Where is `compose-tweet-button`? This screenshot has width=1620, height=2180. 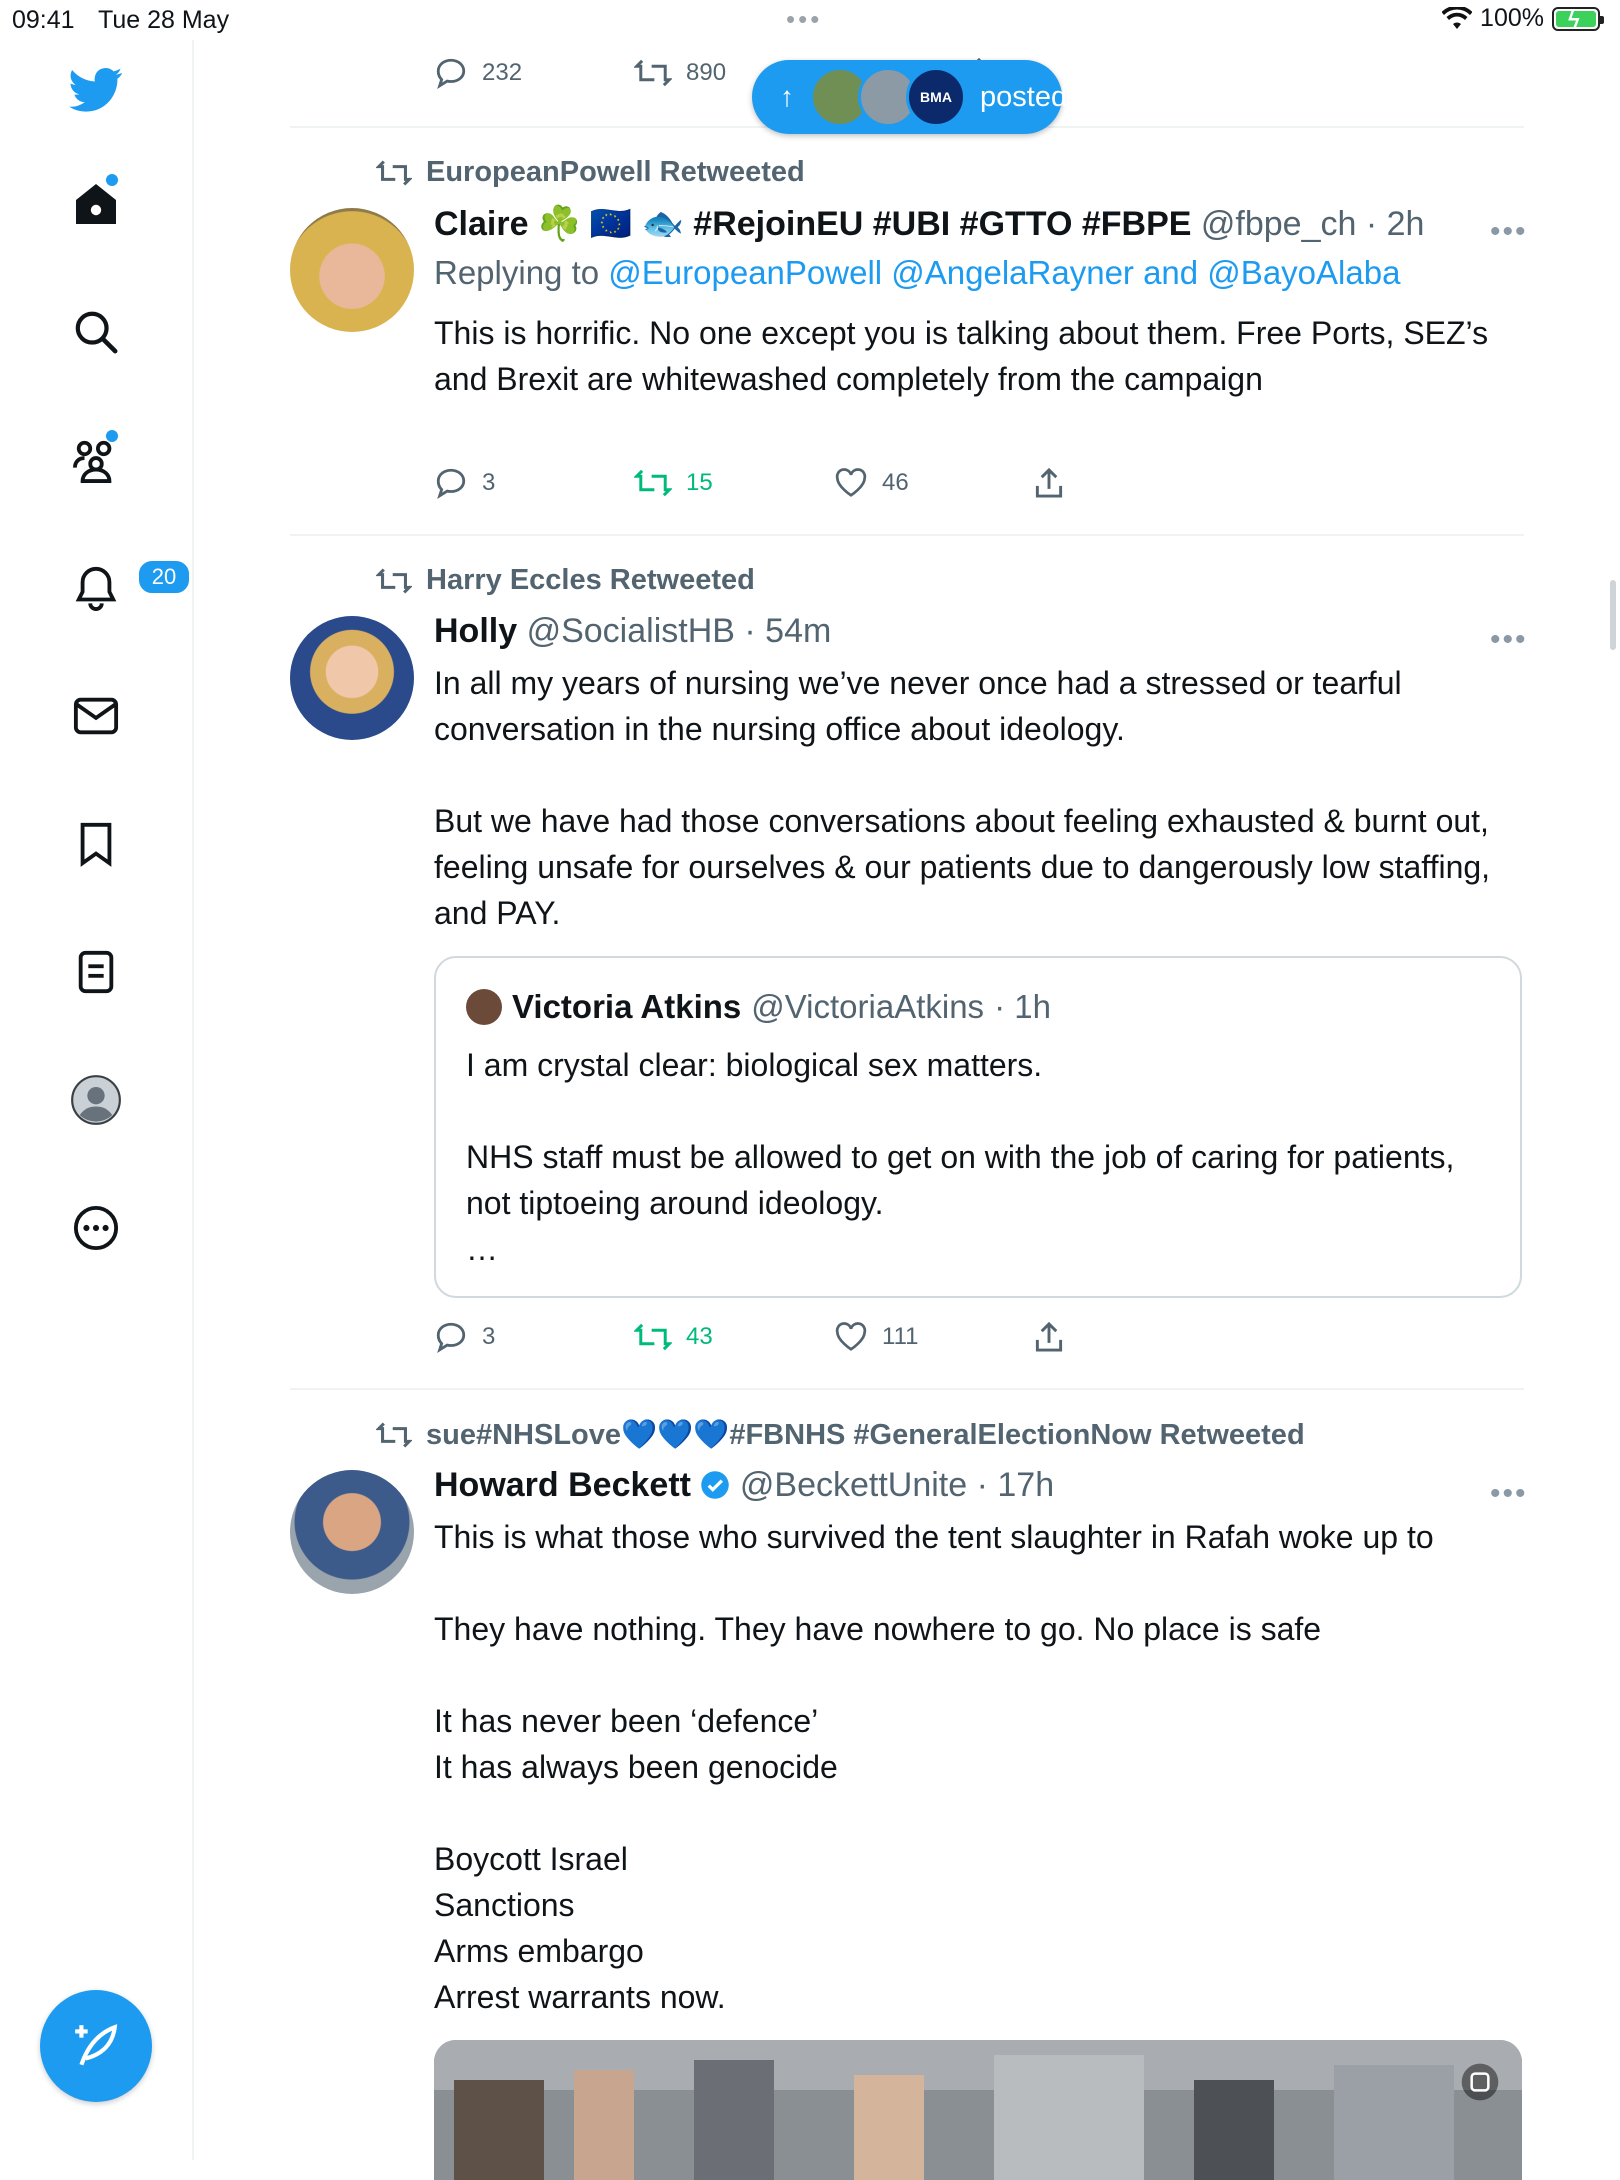
compose-tweet-button is located at coordinates (96, 2046).